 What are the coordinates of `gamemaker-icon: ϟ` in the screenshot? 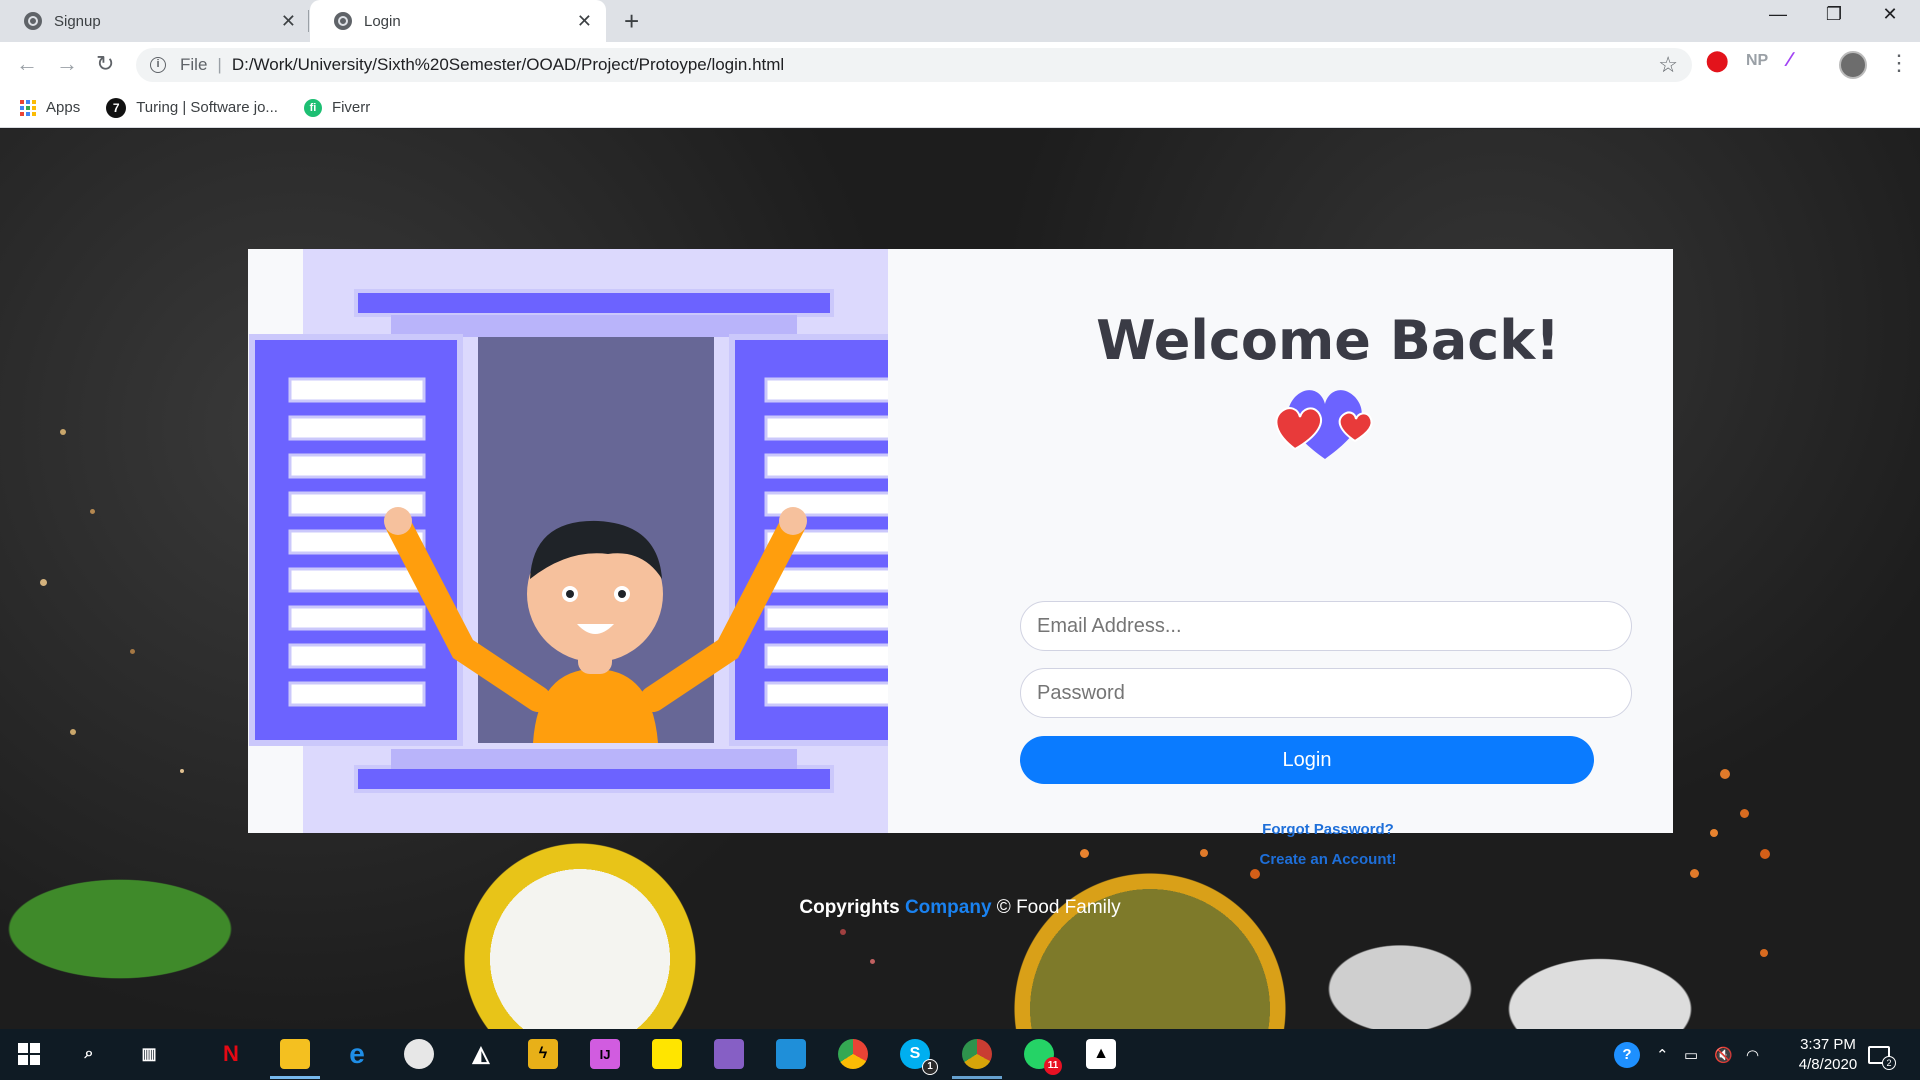 It's located at (543, 1054).